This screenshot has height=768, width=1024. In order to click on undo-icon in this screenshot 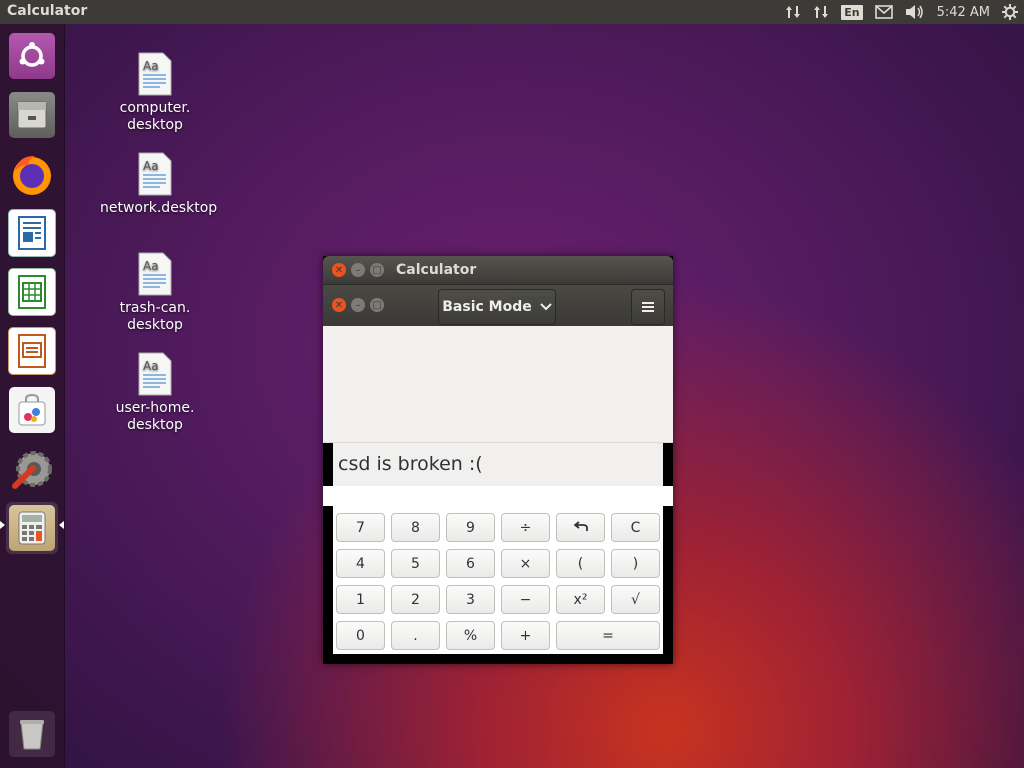, I will do `click(580, 528)`.